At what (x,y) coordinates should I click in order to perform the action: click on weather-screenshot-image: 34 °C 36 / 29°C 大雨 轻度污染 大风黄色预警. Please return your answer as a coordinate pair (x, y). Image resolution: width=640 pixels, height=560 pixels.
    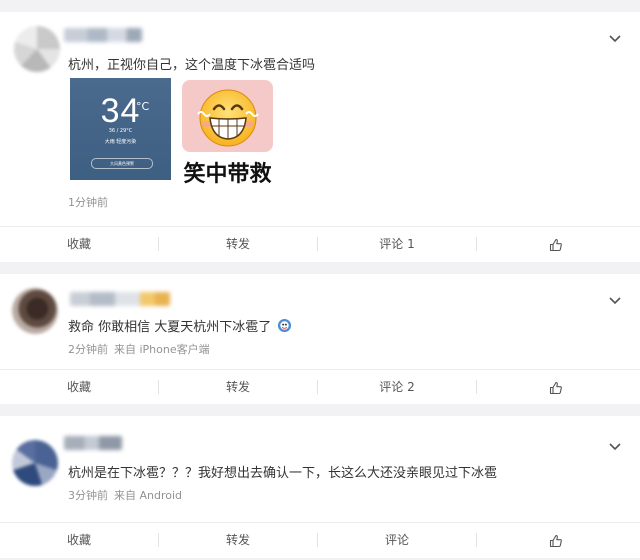
    Looking at the image, I should click on (120, 129).